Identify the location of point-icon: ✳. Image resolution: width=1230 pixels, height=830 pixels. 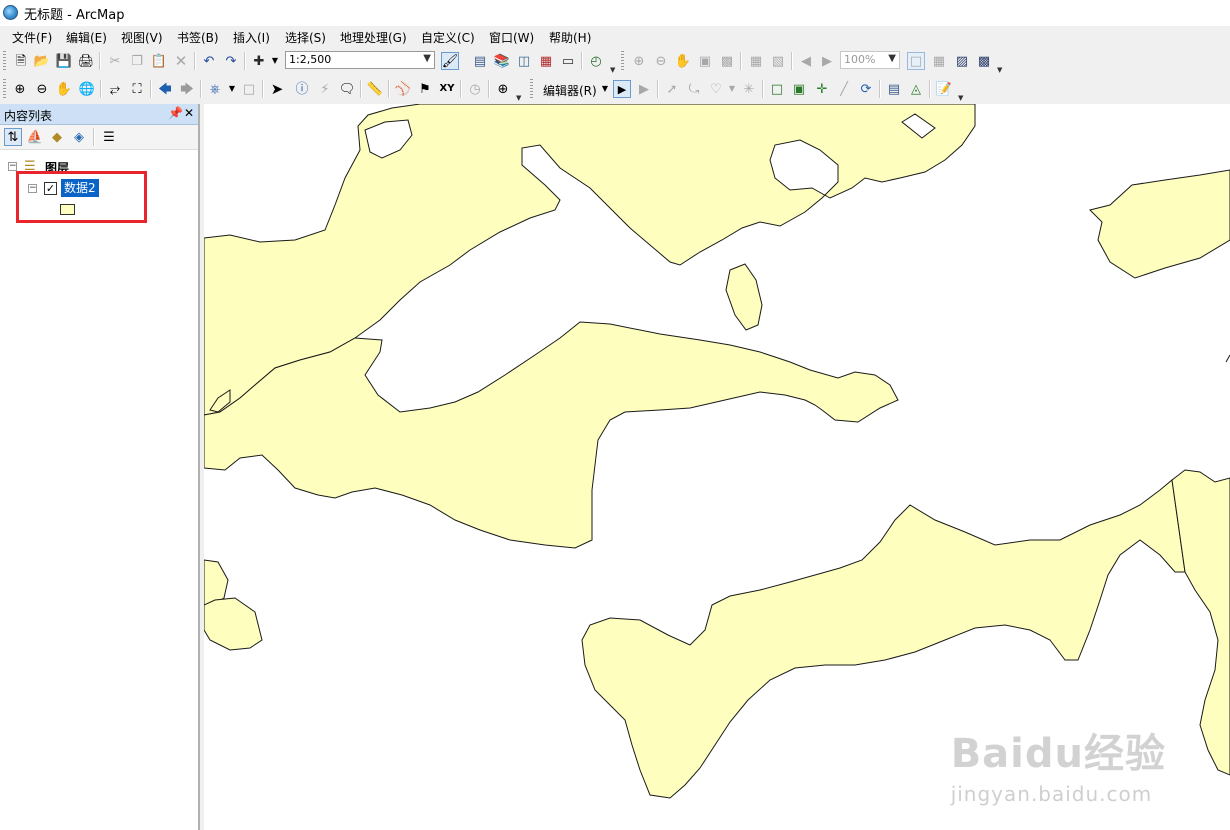
(749, 89).